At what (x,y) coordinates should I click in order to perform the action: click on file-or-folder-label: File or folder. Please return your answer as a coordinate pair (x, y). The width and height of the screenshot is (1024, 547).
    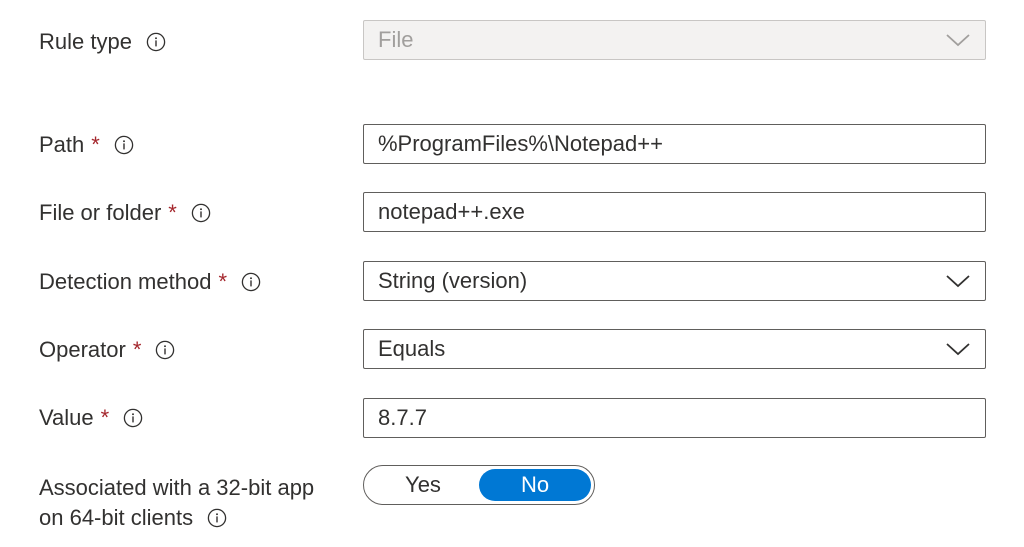
    Looking at the image, I should click on (100, 212).